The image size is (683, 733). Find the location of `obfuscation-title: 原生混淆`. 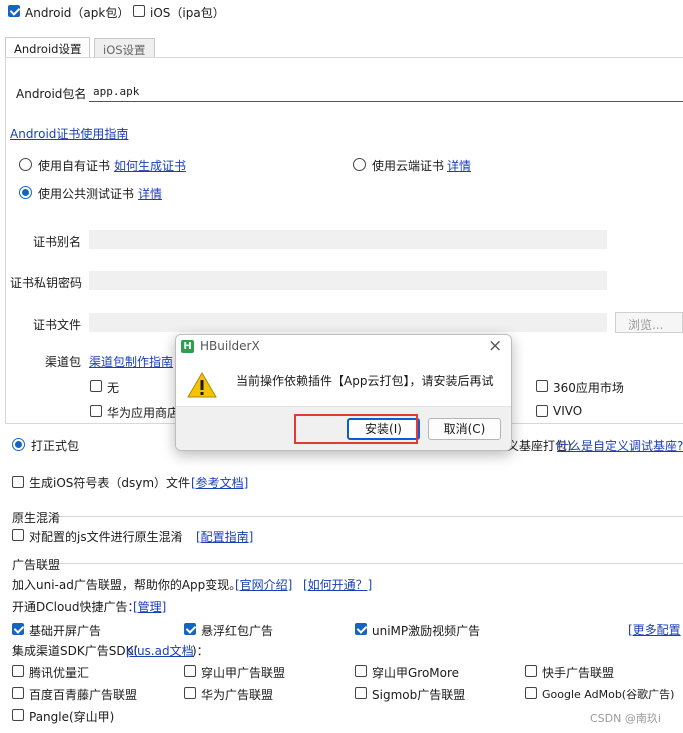

obfuscation-title: 原生混淆 is located at coordinates (36, 518).